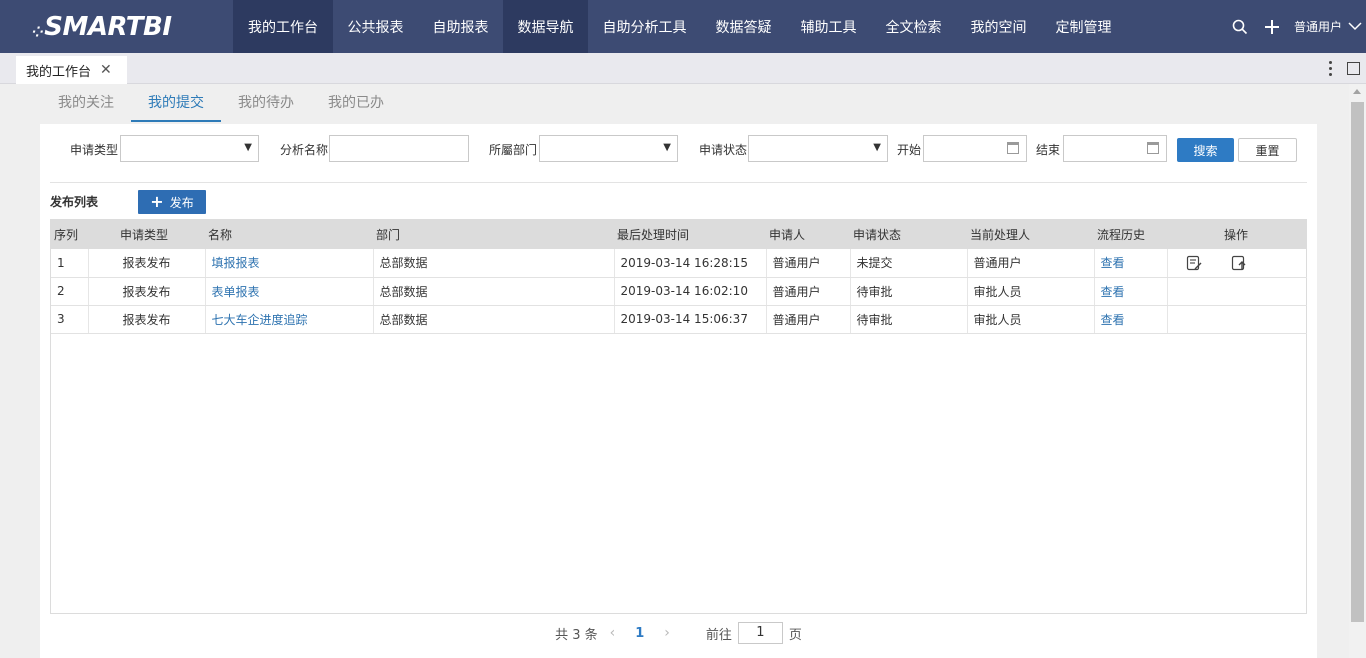  Describe the element at coordinates (1267, 150) in the screenshot. I see `reset-button: 重置` at that location.